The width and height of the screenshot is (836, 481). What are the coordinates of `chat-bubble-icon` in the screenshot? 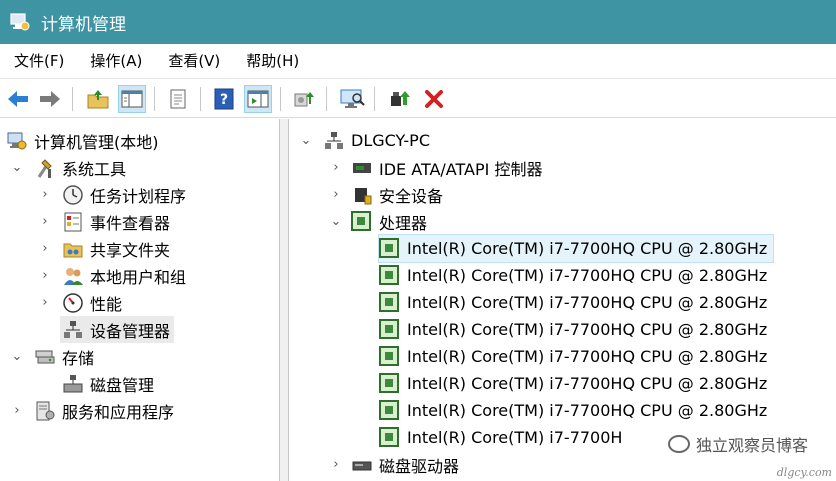 It's located at (678, 444).